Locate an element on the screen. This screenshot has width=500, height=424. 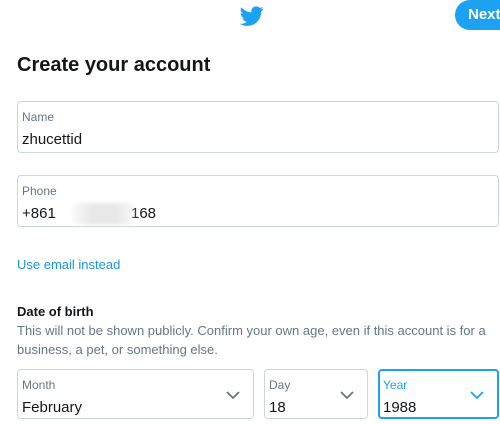
month-label: Month is located at coordinates (39, 385).